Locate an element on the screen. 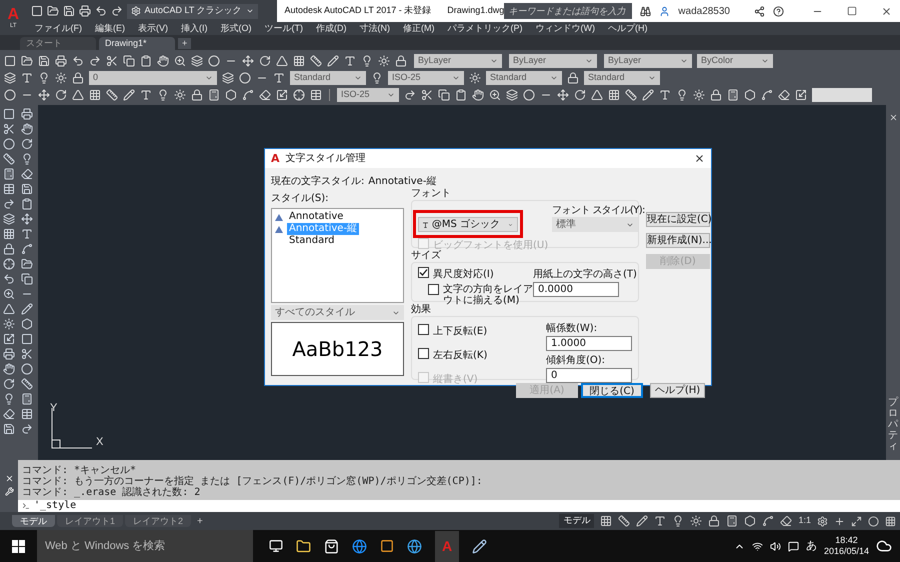 This screenshot has width=900, height=562. printer-icon is located at coordinates (61, 60).